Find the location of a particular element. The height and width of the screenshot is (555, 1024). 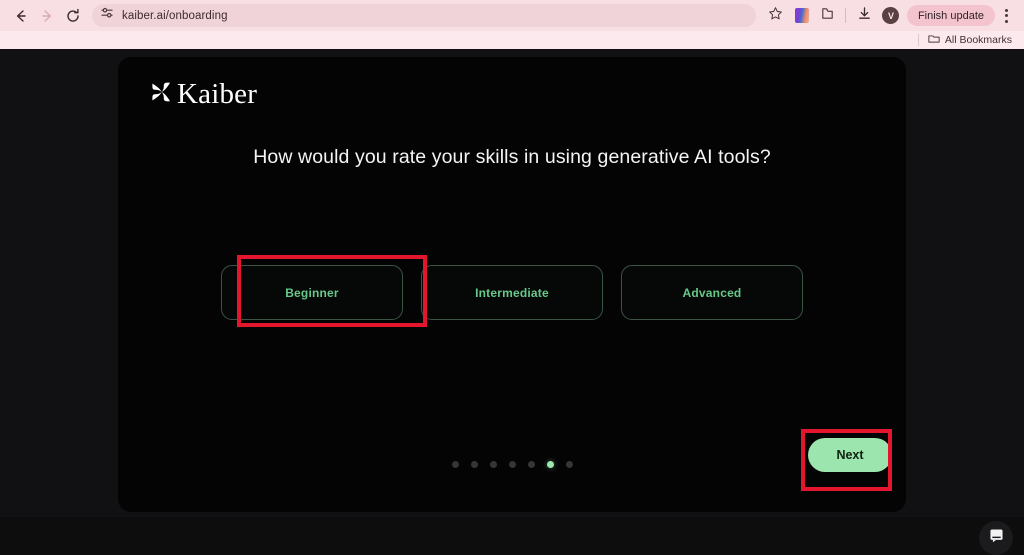

kaiber-logo: Kaiber is located at coordinates (203, 94).